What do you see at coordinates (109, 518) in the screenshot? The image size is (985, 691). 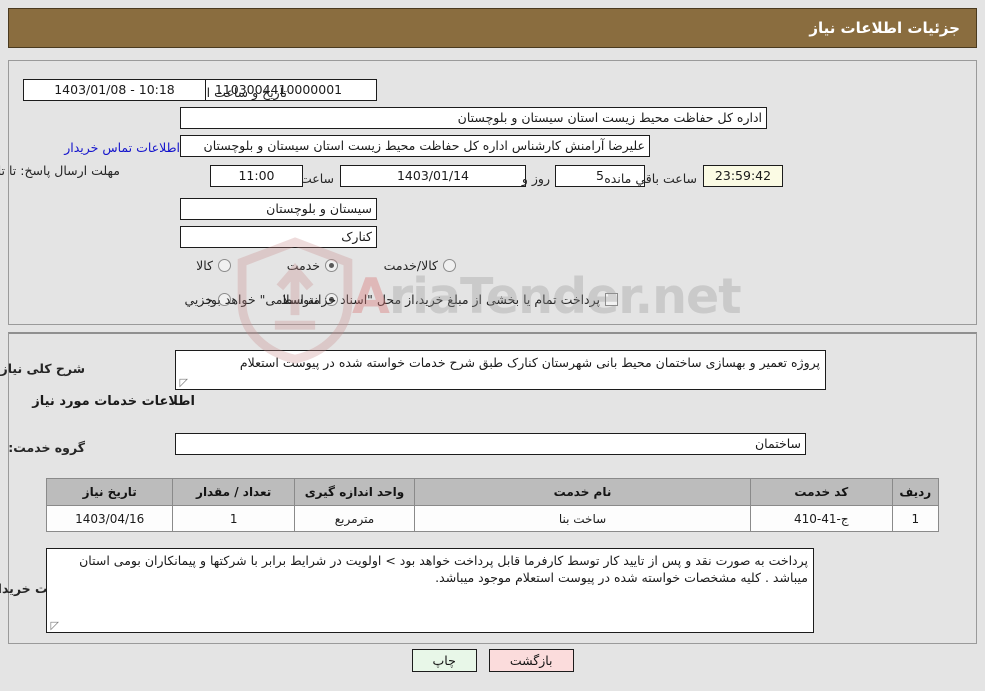 I see `cell-need-date: 1403/04/16` at bounding box center [109, 518].